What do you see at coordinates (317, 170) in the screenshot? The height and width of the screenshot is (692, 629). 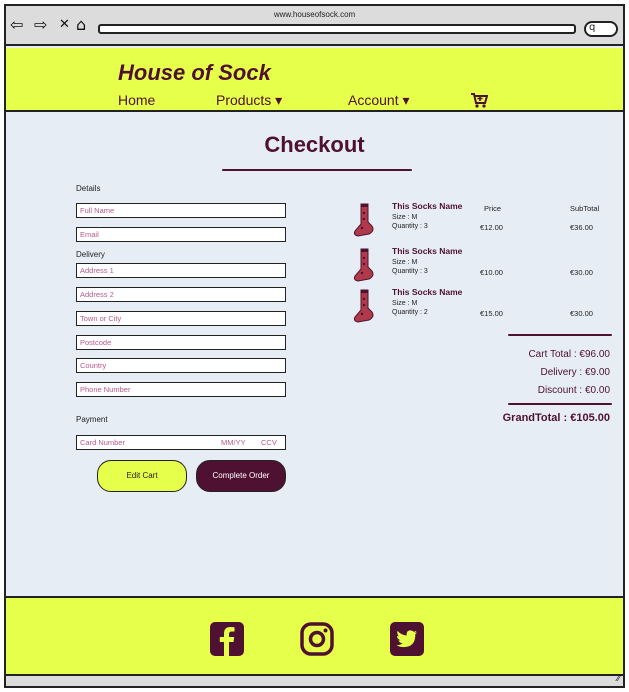 I see `title-underline` at bounding box center [317, 170].